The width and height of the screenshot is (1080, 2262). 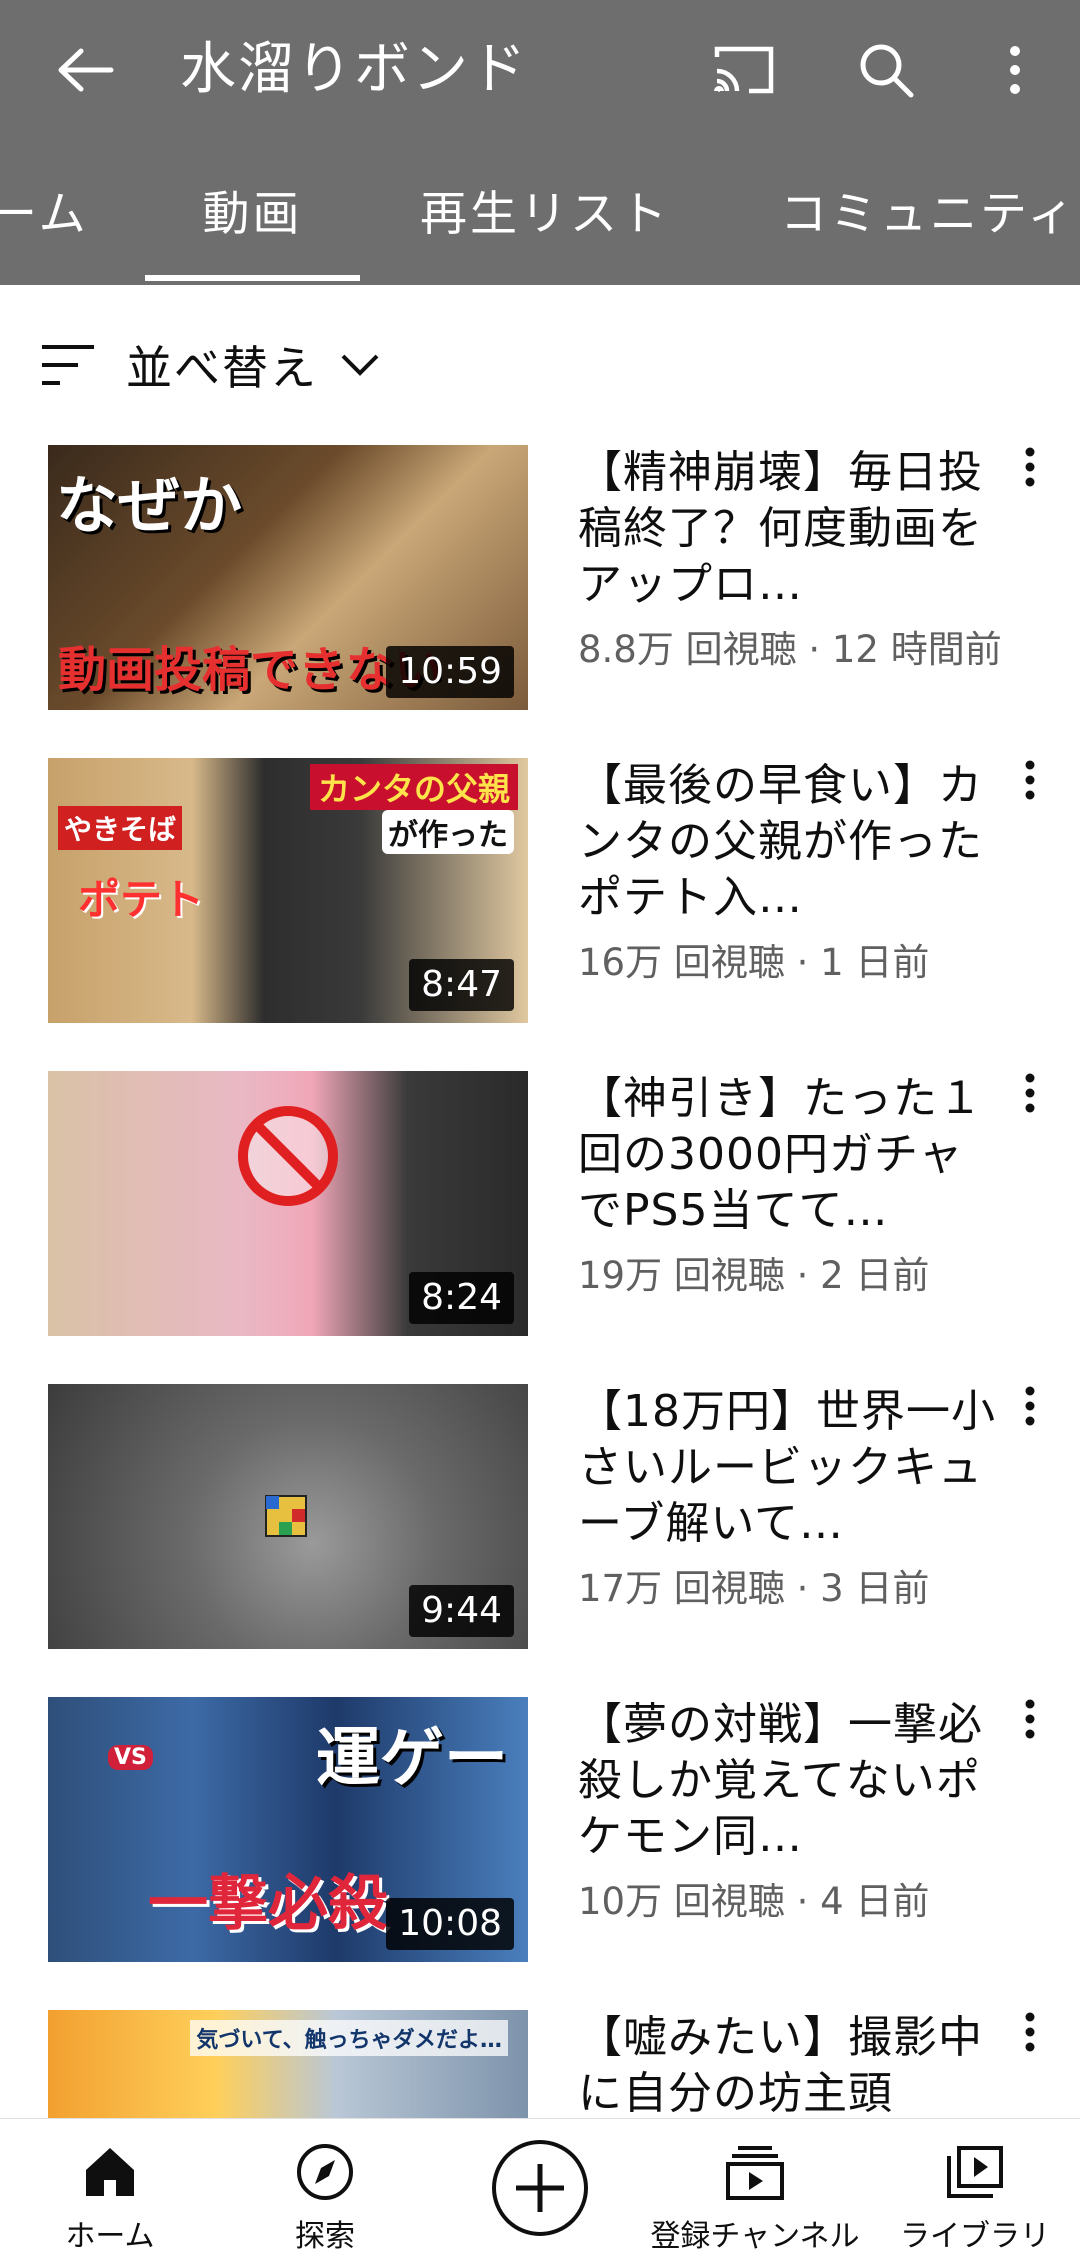 I want to click on video-thumbnail: カンタの父親 が作った やきそば ポテト 8:47, so click(x=288, y=890).